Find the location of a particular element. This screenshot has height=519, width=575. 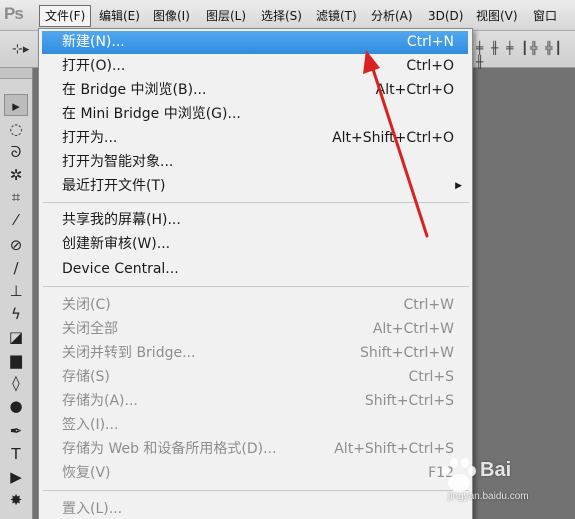

eyedropper-tool-icon: ⁄ is located at coordinates (16, 220).